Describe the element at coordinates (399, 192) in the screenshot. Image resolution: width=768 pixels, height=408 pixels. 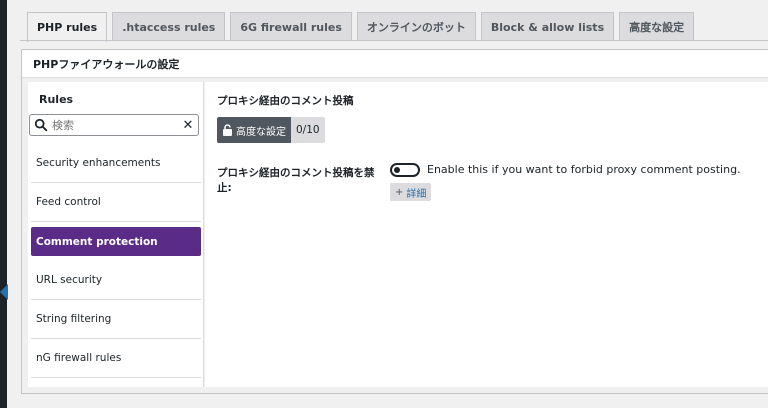
I see `plus-icon: +` at that location.